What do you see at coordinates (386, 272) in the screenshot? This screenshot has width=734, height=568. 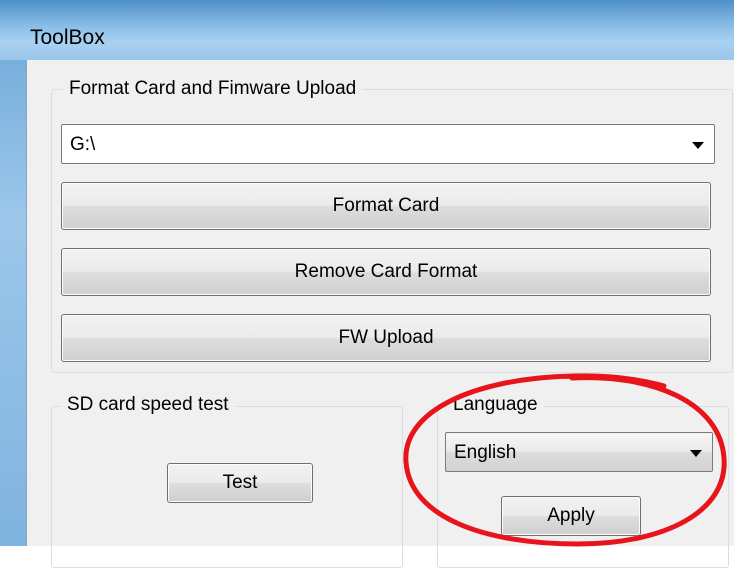 I see `remove-card-format-button: Remove Card Format` at bounding box center [386, 272].